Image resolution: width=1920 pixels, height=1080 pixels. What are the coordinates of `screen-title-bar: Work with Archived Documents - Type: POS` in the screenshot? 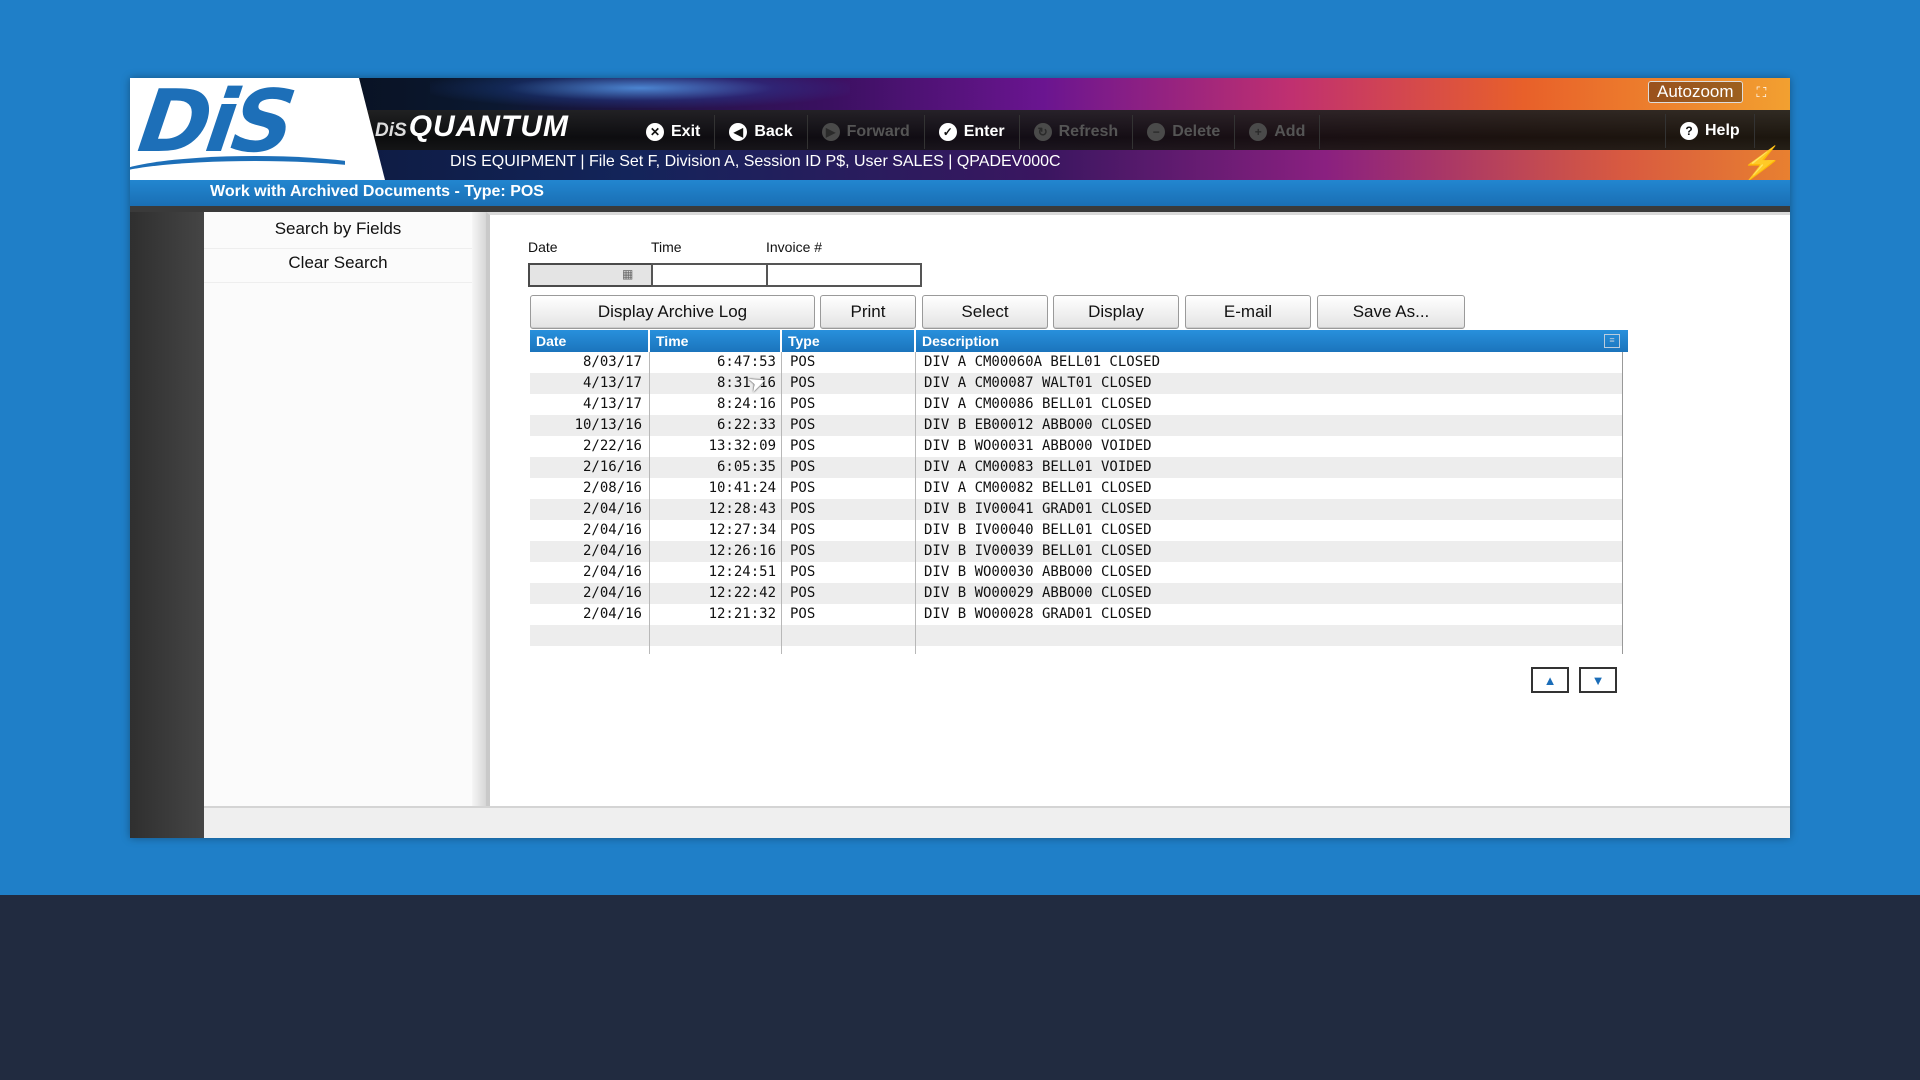 It's located at (960, 193).